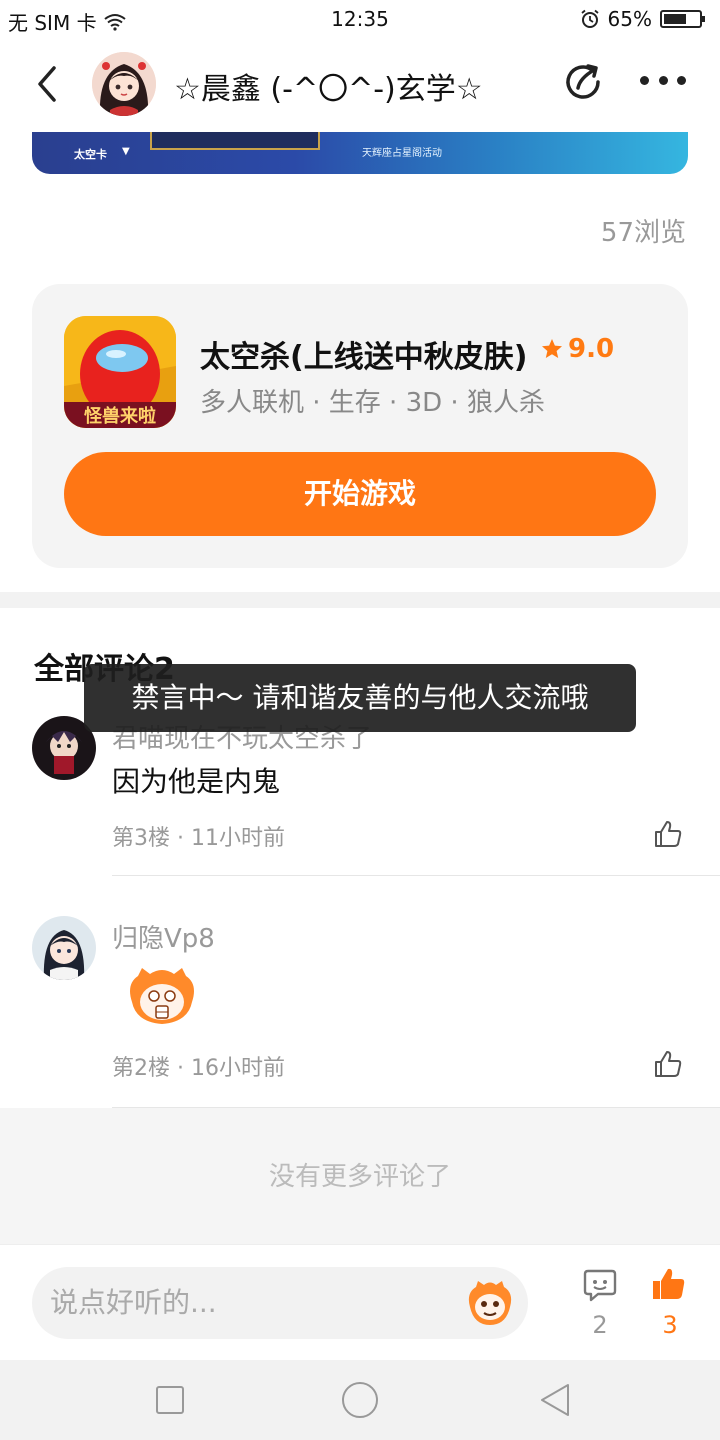 This screenshot has height=1440, width=720. I want to click on star-icon, so click(552, 348).